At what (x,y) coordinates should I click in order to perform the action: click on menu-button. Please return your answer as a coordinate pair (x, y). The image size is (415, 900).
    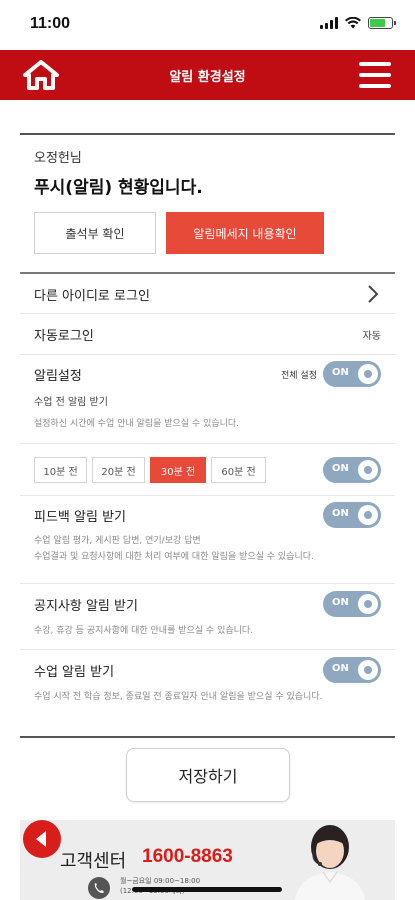
    Looking at the image, I should click on (375, 75).